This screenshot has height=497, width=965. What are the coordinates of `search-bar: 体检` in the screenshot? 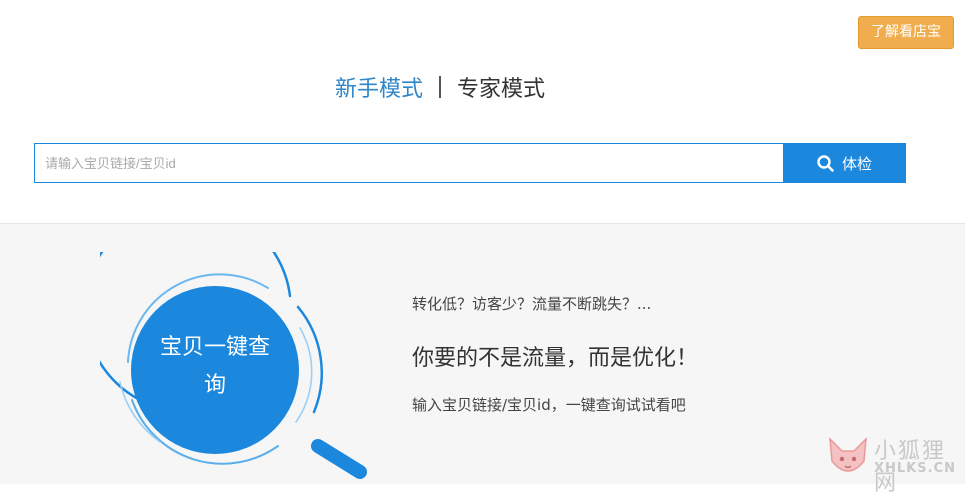 It's located at (470, 163).